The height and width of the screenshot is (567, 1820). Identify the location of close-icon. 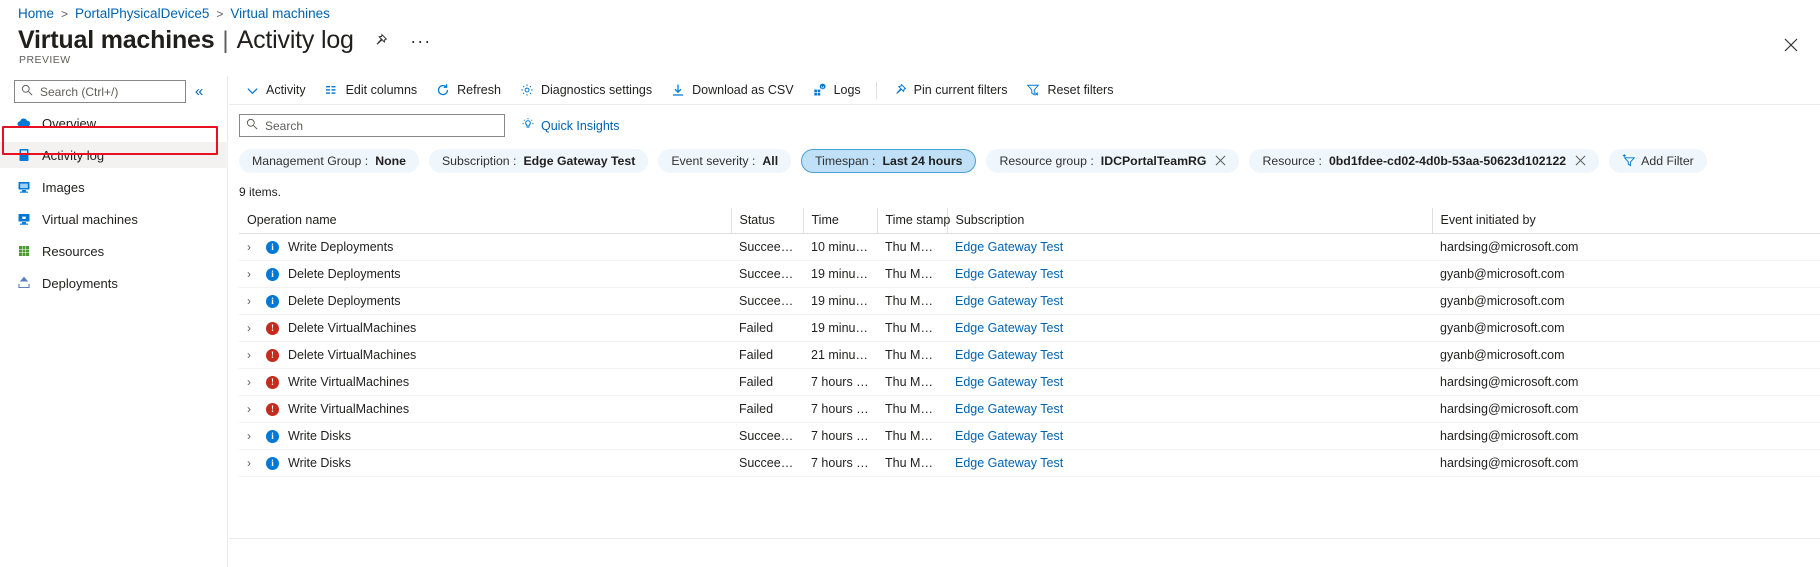
(1791, 45).